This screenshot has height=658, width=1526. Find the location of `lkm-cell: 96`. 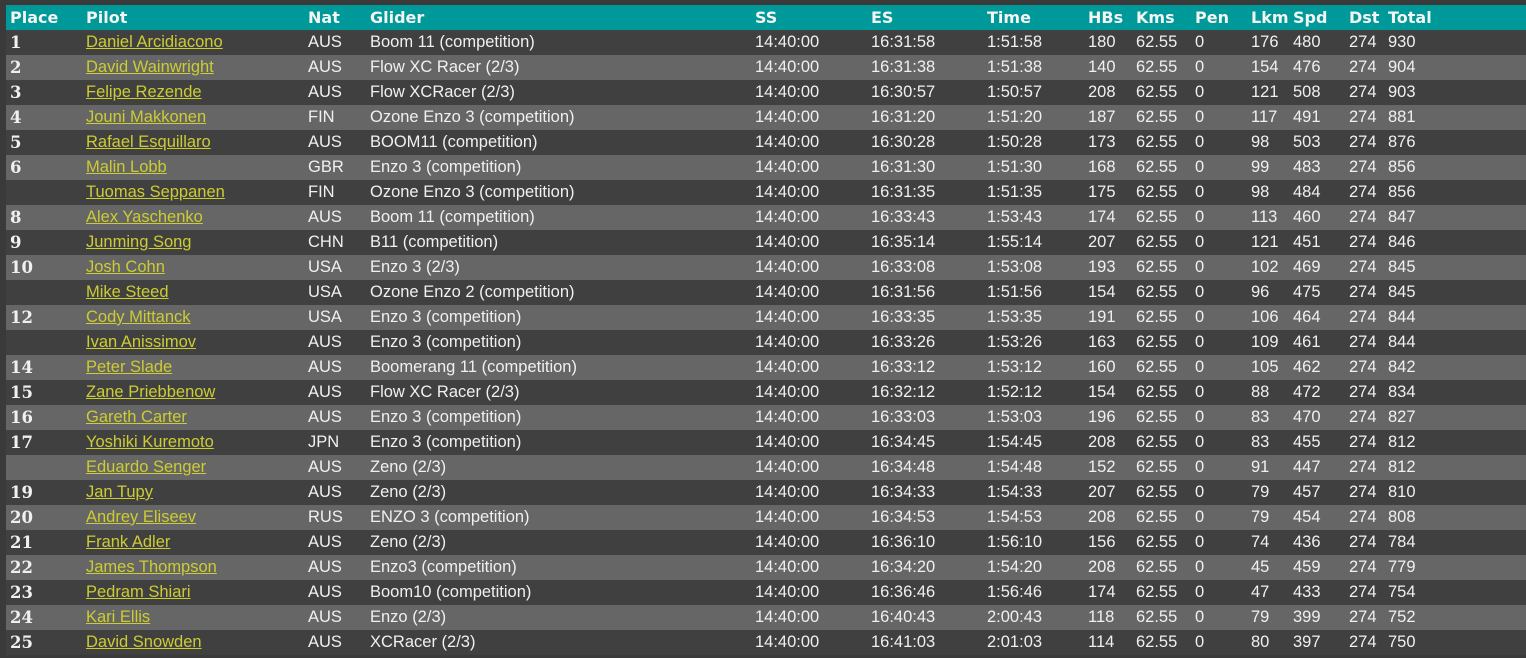

lkm-cell: 96 is located at coordinates (1260, 292).